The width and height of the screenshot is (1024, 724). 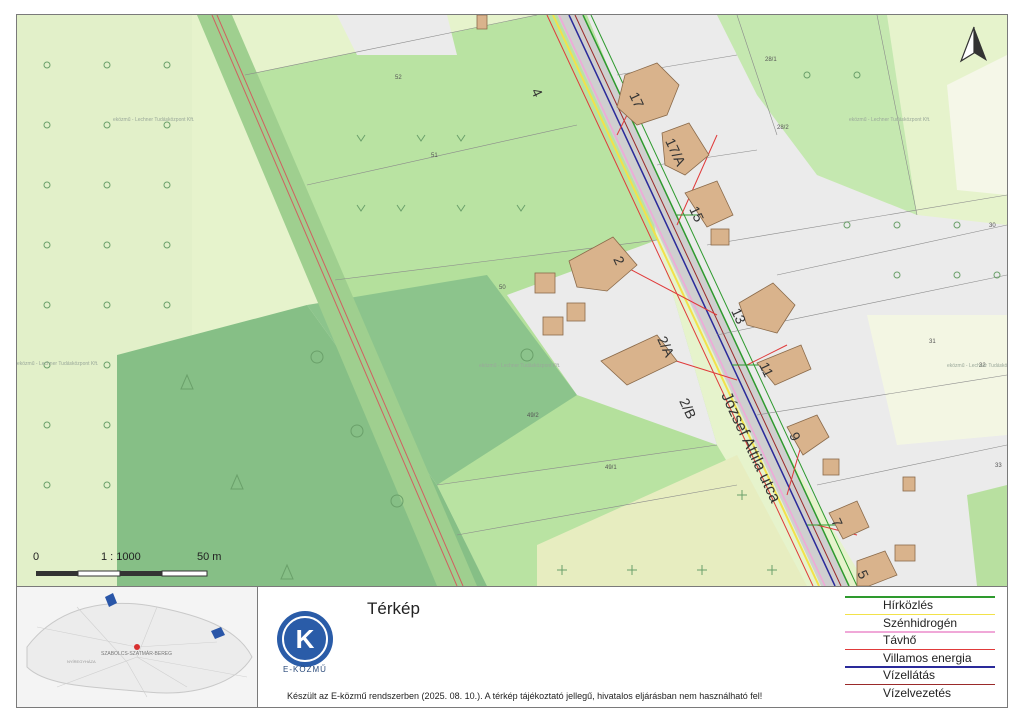 What do you see at coordinates (932, 342) in the screenshot?
I see `parcel-31: 31` at bounding box center [932, 342].